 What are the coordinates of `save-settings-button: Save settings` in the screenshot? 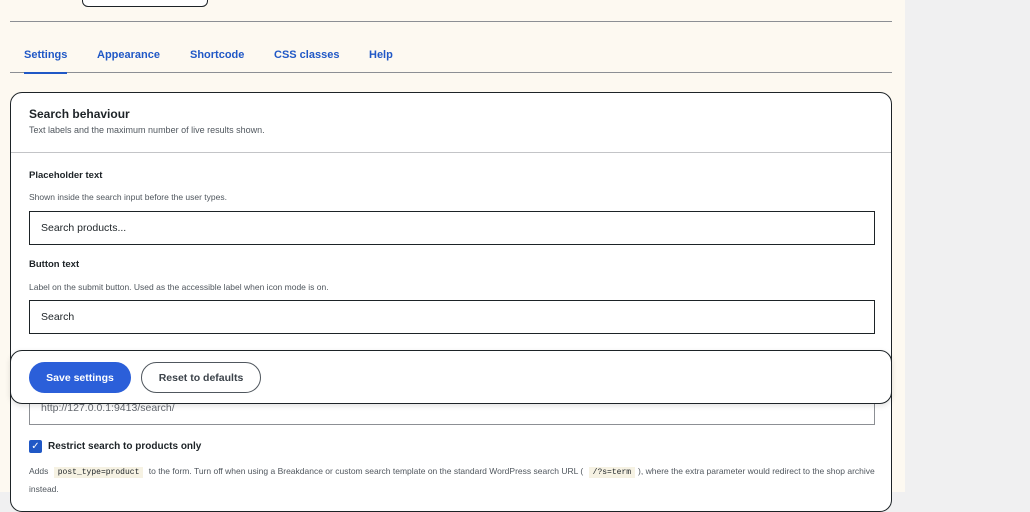 It's located at (80, 377).